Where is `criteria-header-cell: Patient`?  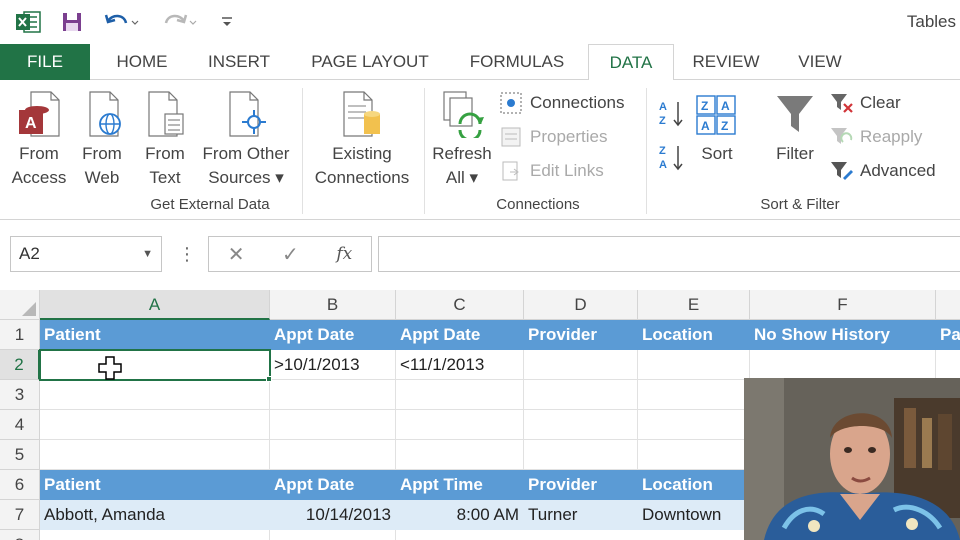
criteria-header-cell: Patient is located at coordinates (155, 335).